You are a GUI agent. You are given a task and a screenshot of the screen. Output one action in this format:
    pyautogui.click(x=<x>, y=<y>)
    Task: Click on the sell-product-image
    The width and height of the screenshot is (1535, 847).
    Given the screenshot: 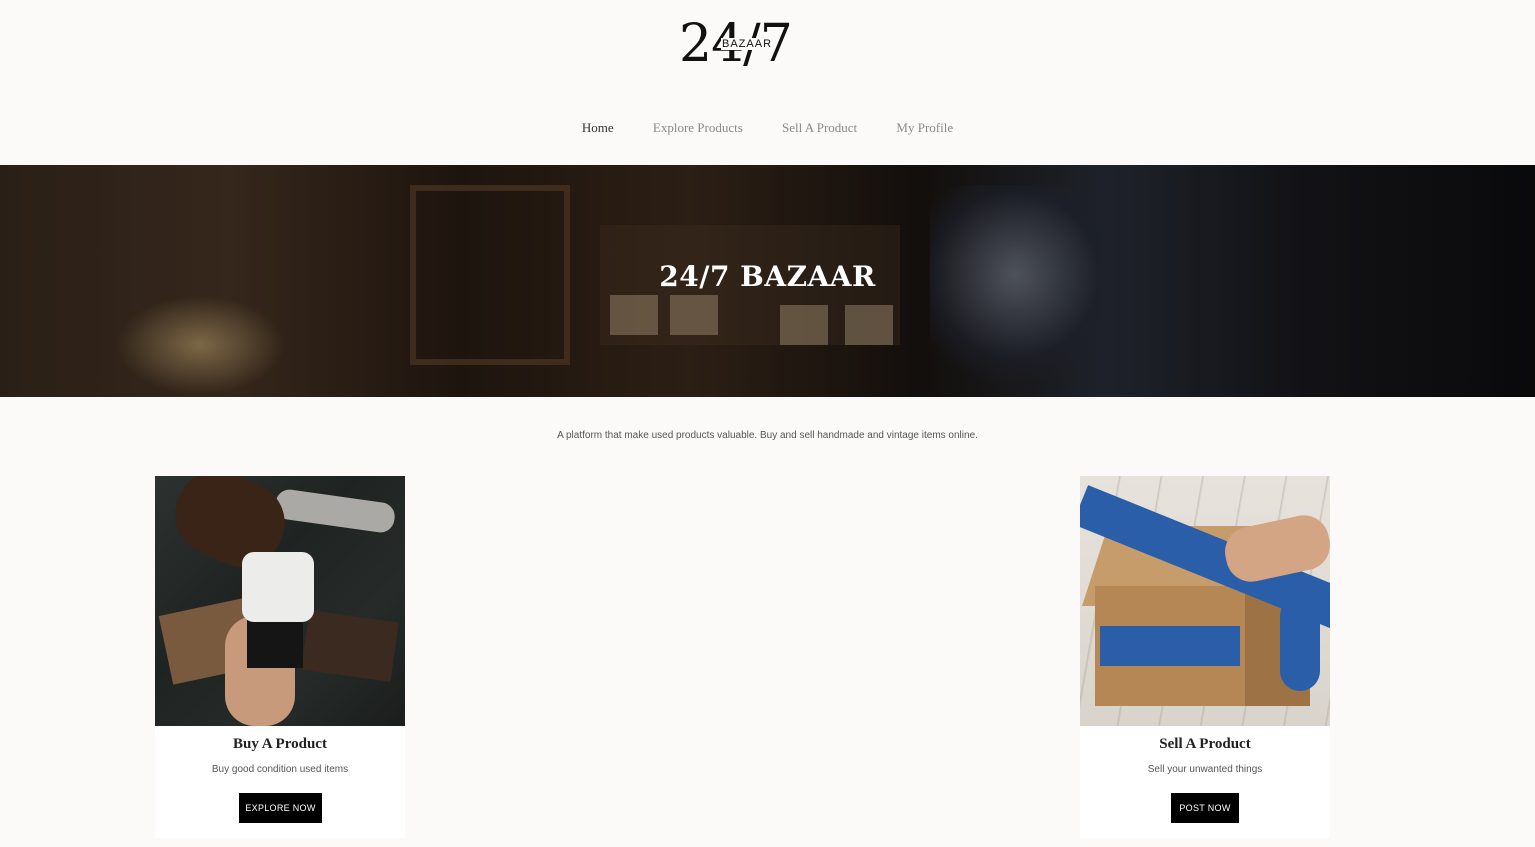 What is the action you would take?
    pyautogui.click(x=1205, y=601)
    